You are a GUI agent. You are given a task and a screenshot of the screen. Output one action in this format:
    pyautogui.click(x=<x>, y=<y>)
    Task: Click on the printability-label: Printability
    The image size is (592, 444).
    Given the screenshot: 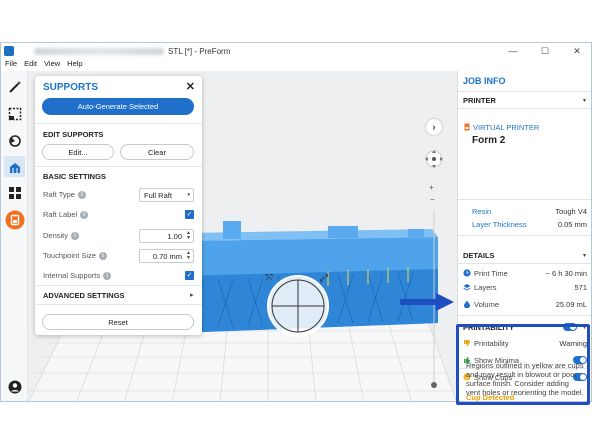 What is the action you would take?
    pyautogui.click(x=491, y=343)
    